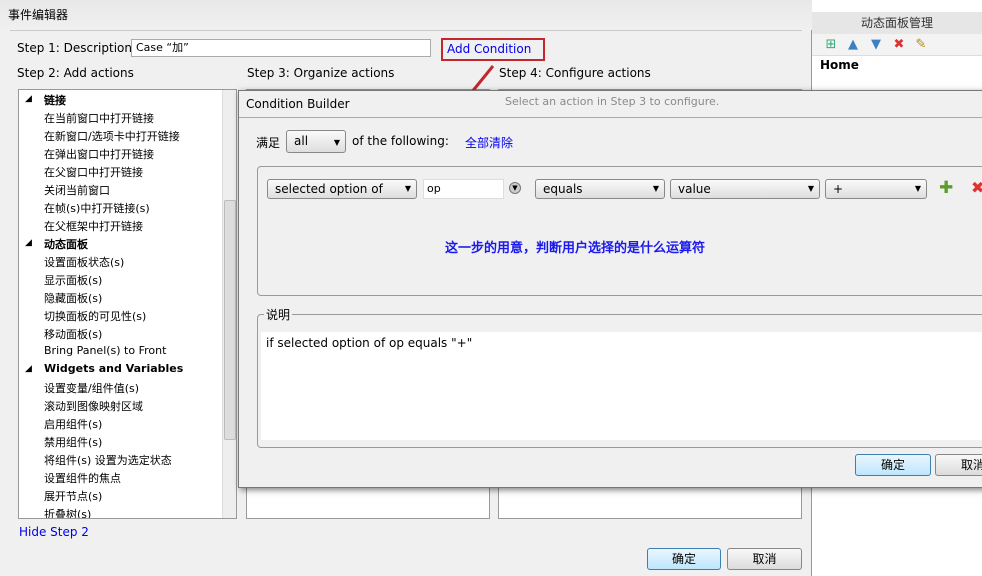  I want to click on add-condition-icon: ✚, so click(946, 188).